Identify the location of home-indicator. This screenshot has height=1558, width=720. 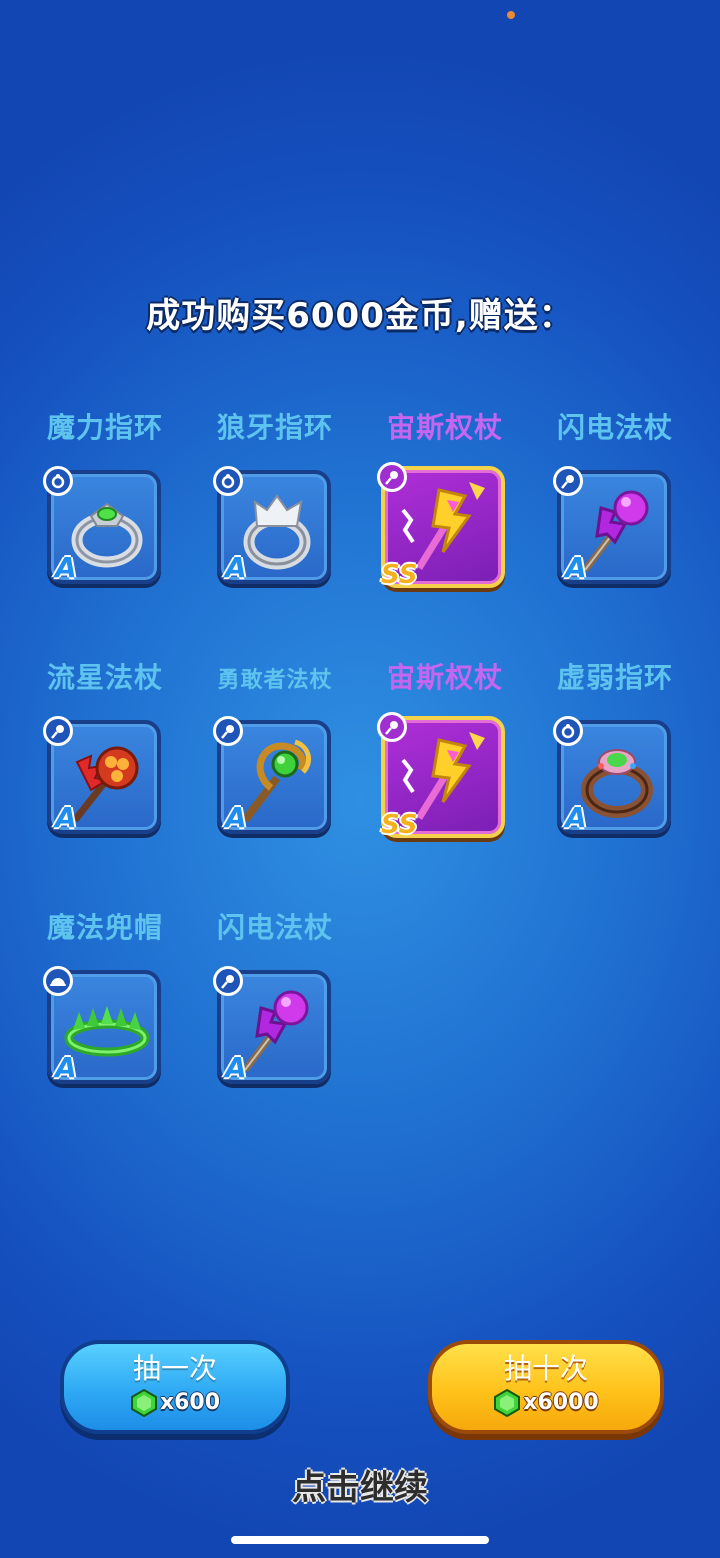
(360, 1540).